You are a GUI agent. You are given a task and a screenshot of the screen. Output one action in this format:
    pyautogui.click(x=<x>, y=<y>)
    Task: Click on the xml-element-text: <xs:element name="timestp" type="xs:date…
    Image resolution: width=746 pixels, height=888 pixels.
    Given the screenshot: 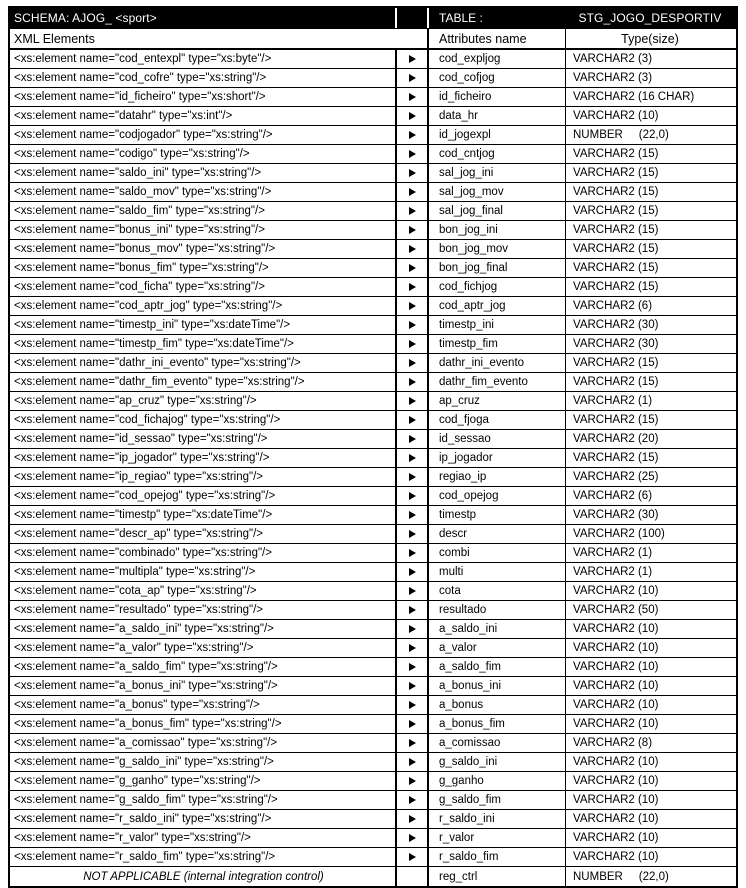 What is the action you would take?
    pyautogui.click(x=143, y=515)
    